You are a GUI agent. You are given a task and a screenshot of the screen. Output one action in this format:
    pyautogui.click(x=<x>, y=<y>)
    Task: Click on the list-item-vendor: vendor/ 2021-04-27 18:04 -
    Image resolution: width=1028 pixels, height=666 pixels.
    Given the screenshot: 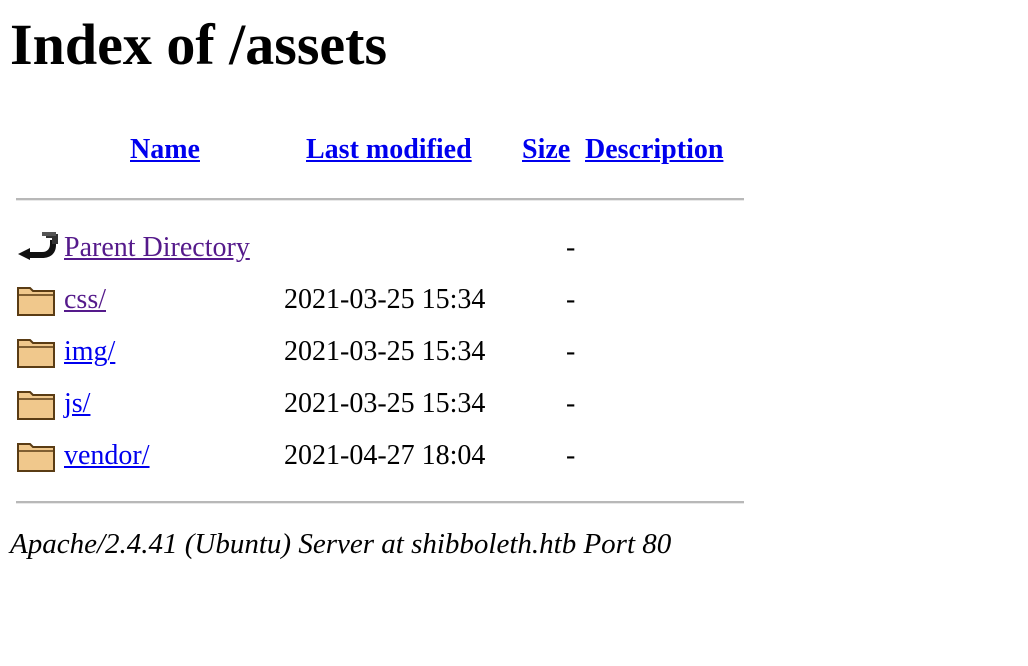 What is the action you would take?
    pyautogui.click(x=380, y=455)
    